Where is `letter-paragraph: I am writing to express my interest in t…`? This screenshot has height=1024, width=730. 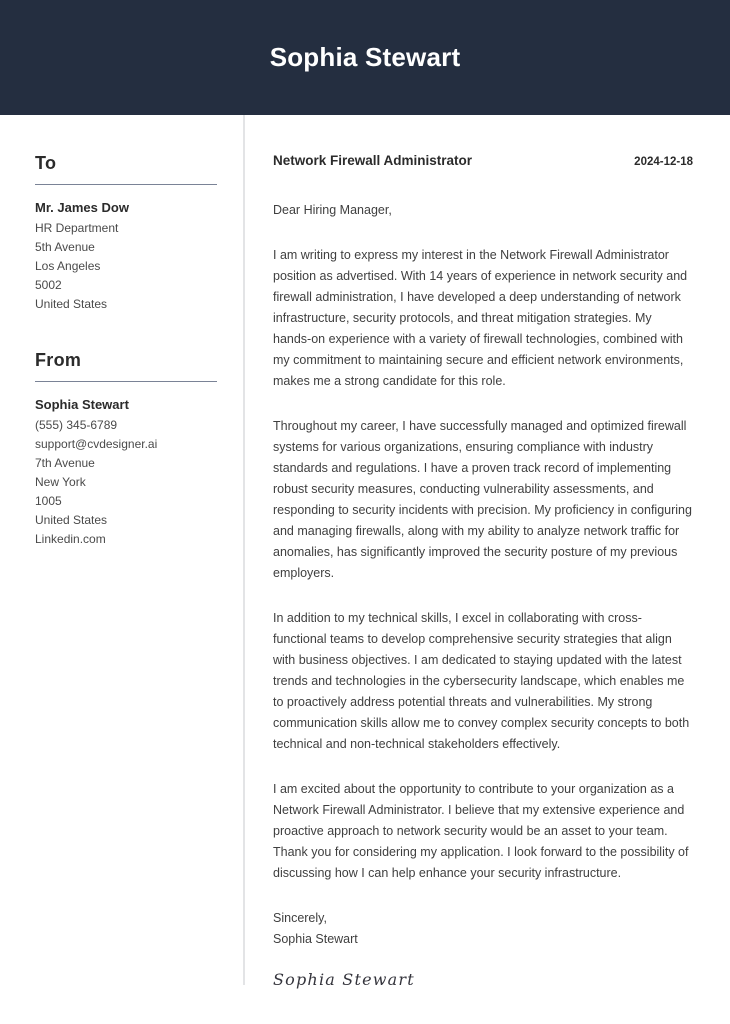 letter-paragraph: I am writing to express my interest in t… is located at coordinates (480, 318).